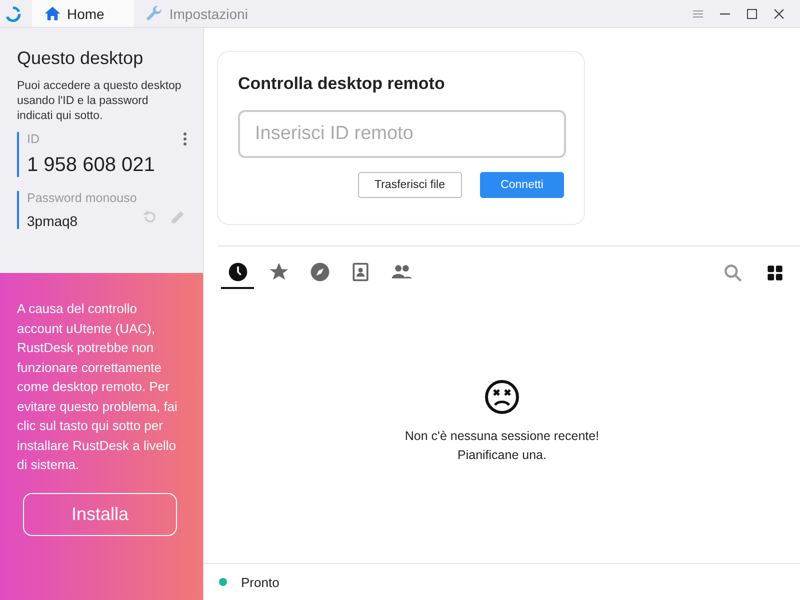 The image size is (800, 600). Describe the element at coordinates (155, 13) in the screenshot. I see `wrench-icon` at that location.